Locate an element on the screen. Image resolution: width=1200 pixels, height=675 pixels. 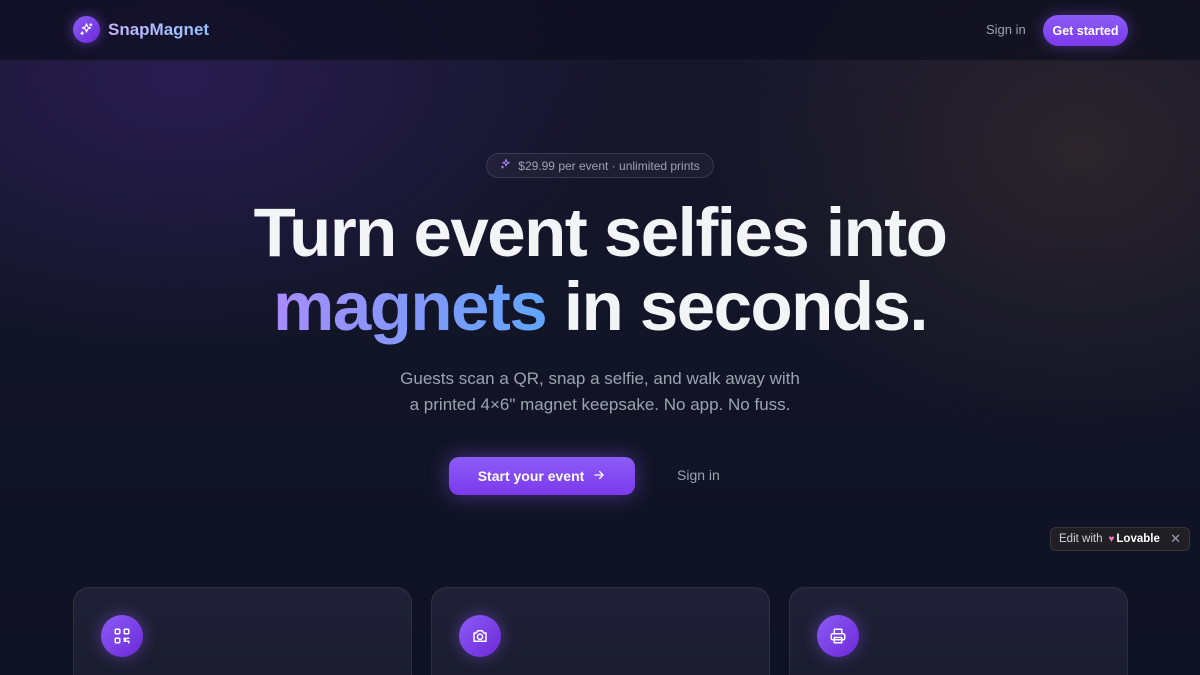
brand-logo: SnapMagnet is located at coordinates (141, 29).